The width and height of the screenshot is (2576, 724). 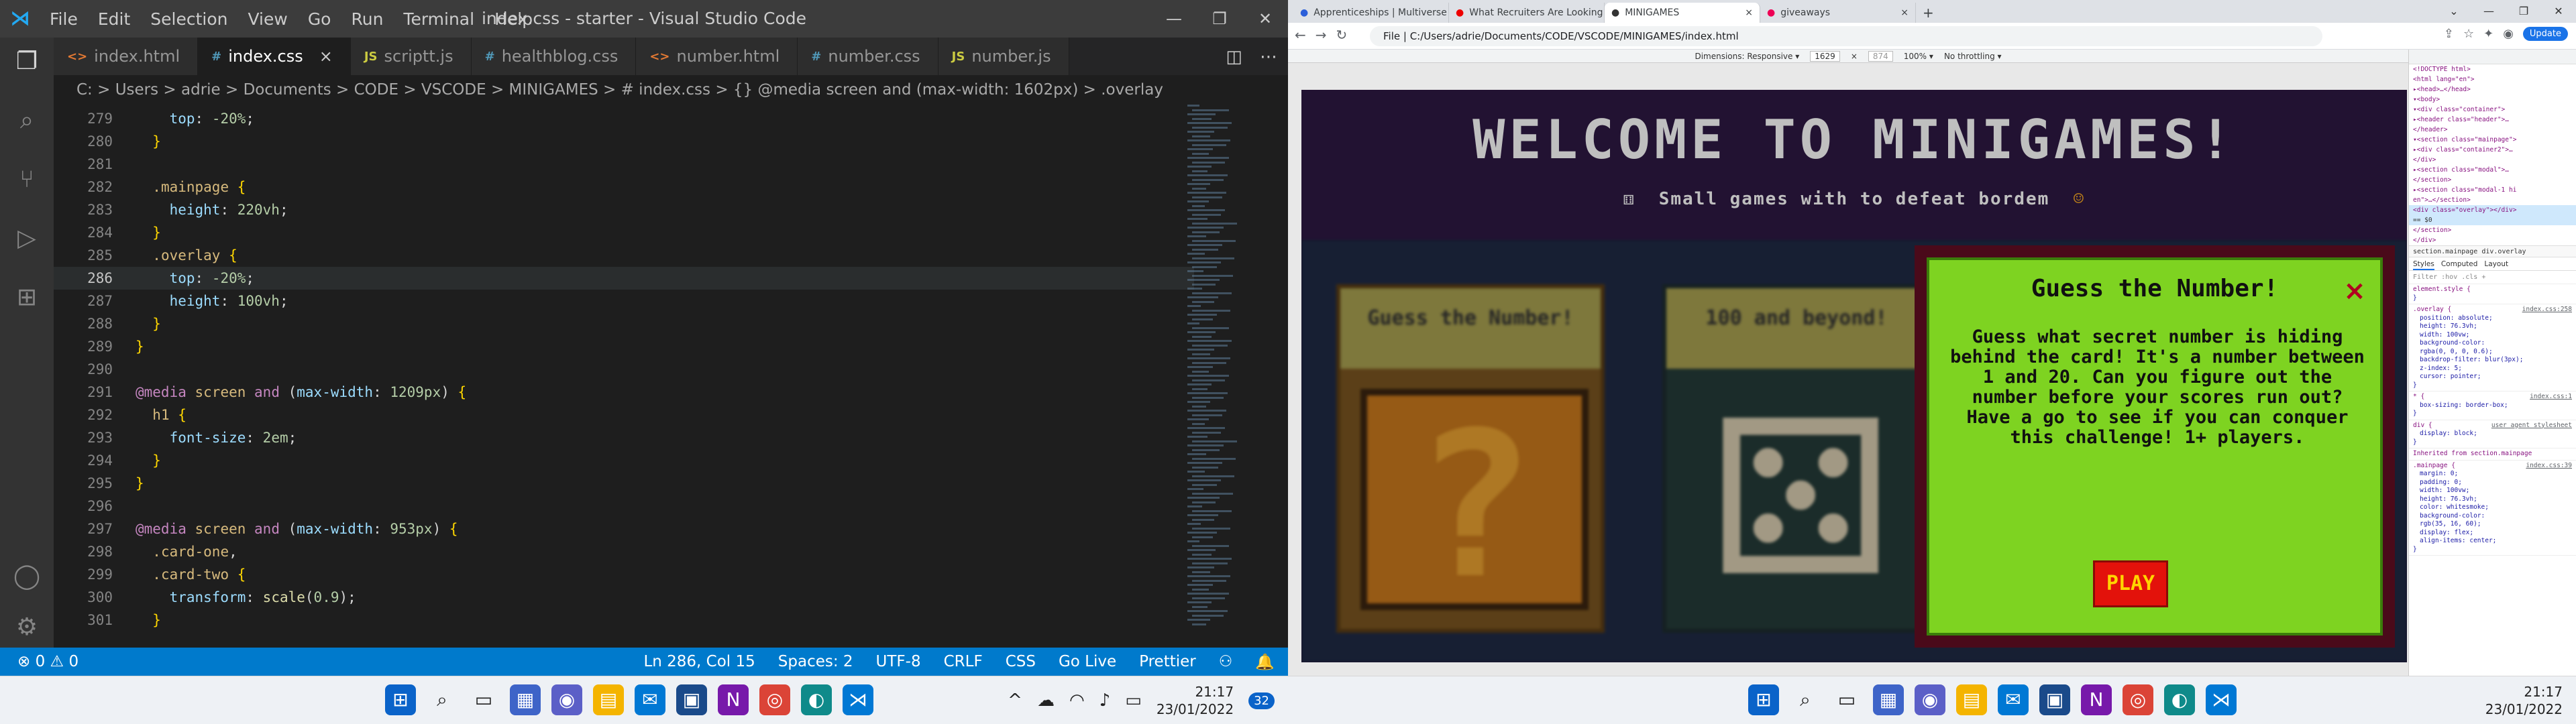 What do you see at coordinates (868, 56) in the screenshot?
I see `editor-tab: # number.css` at bounding box center [868, 56].